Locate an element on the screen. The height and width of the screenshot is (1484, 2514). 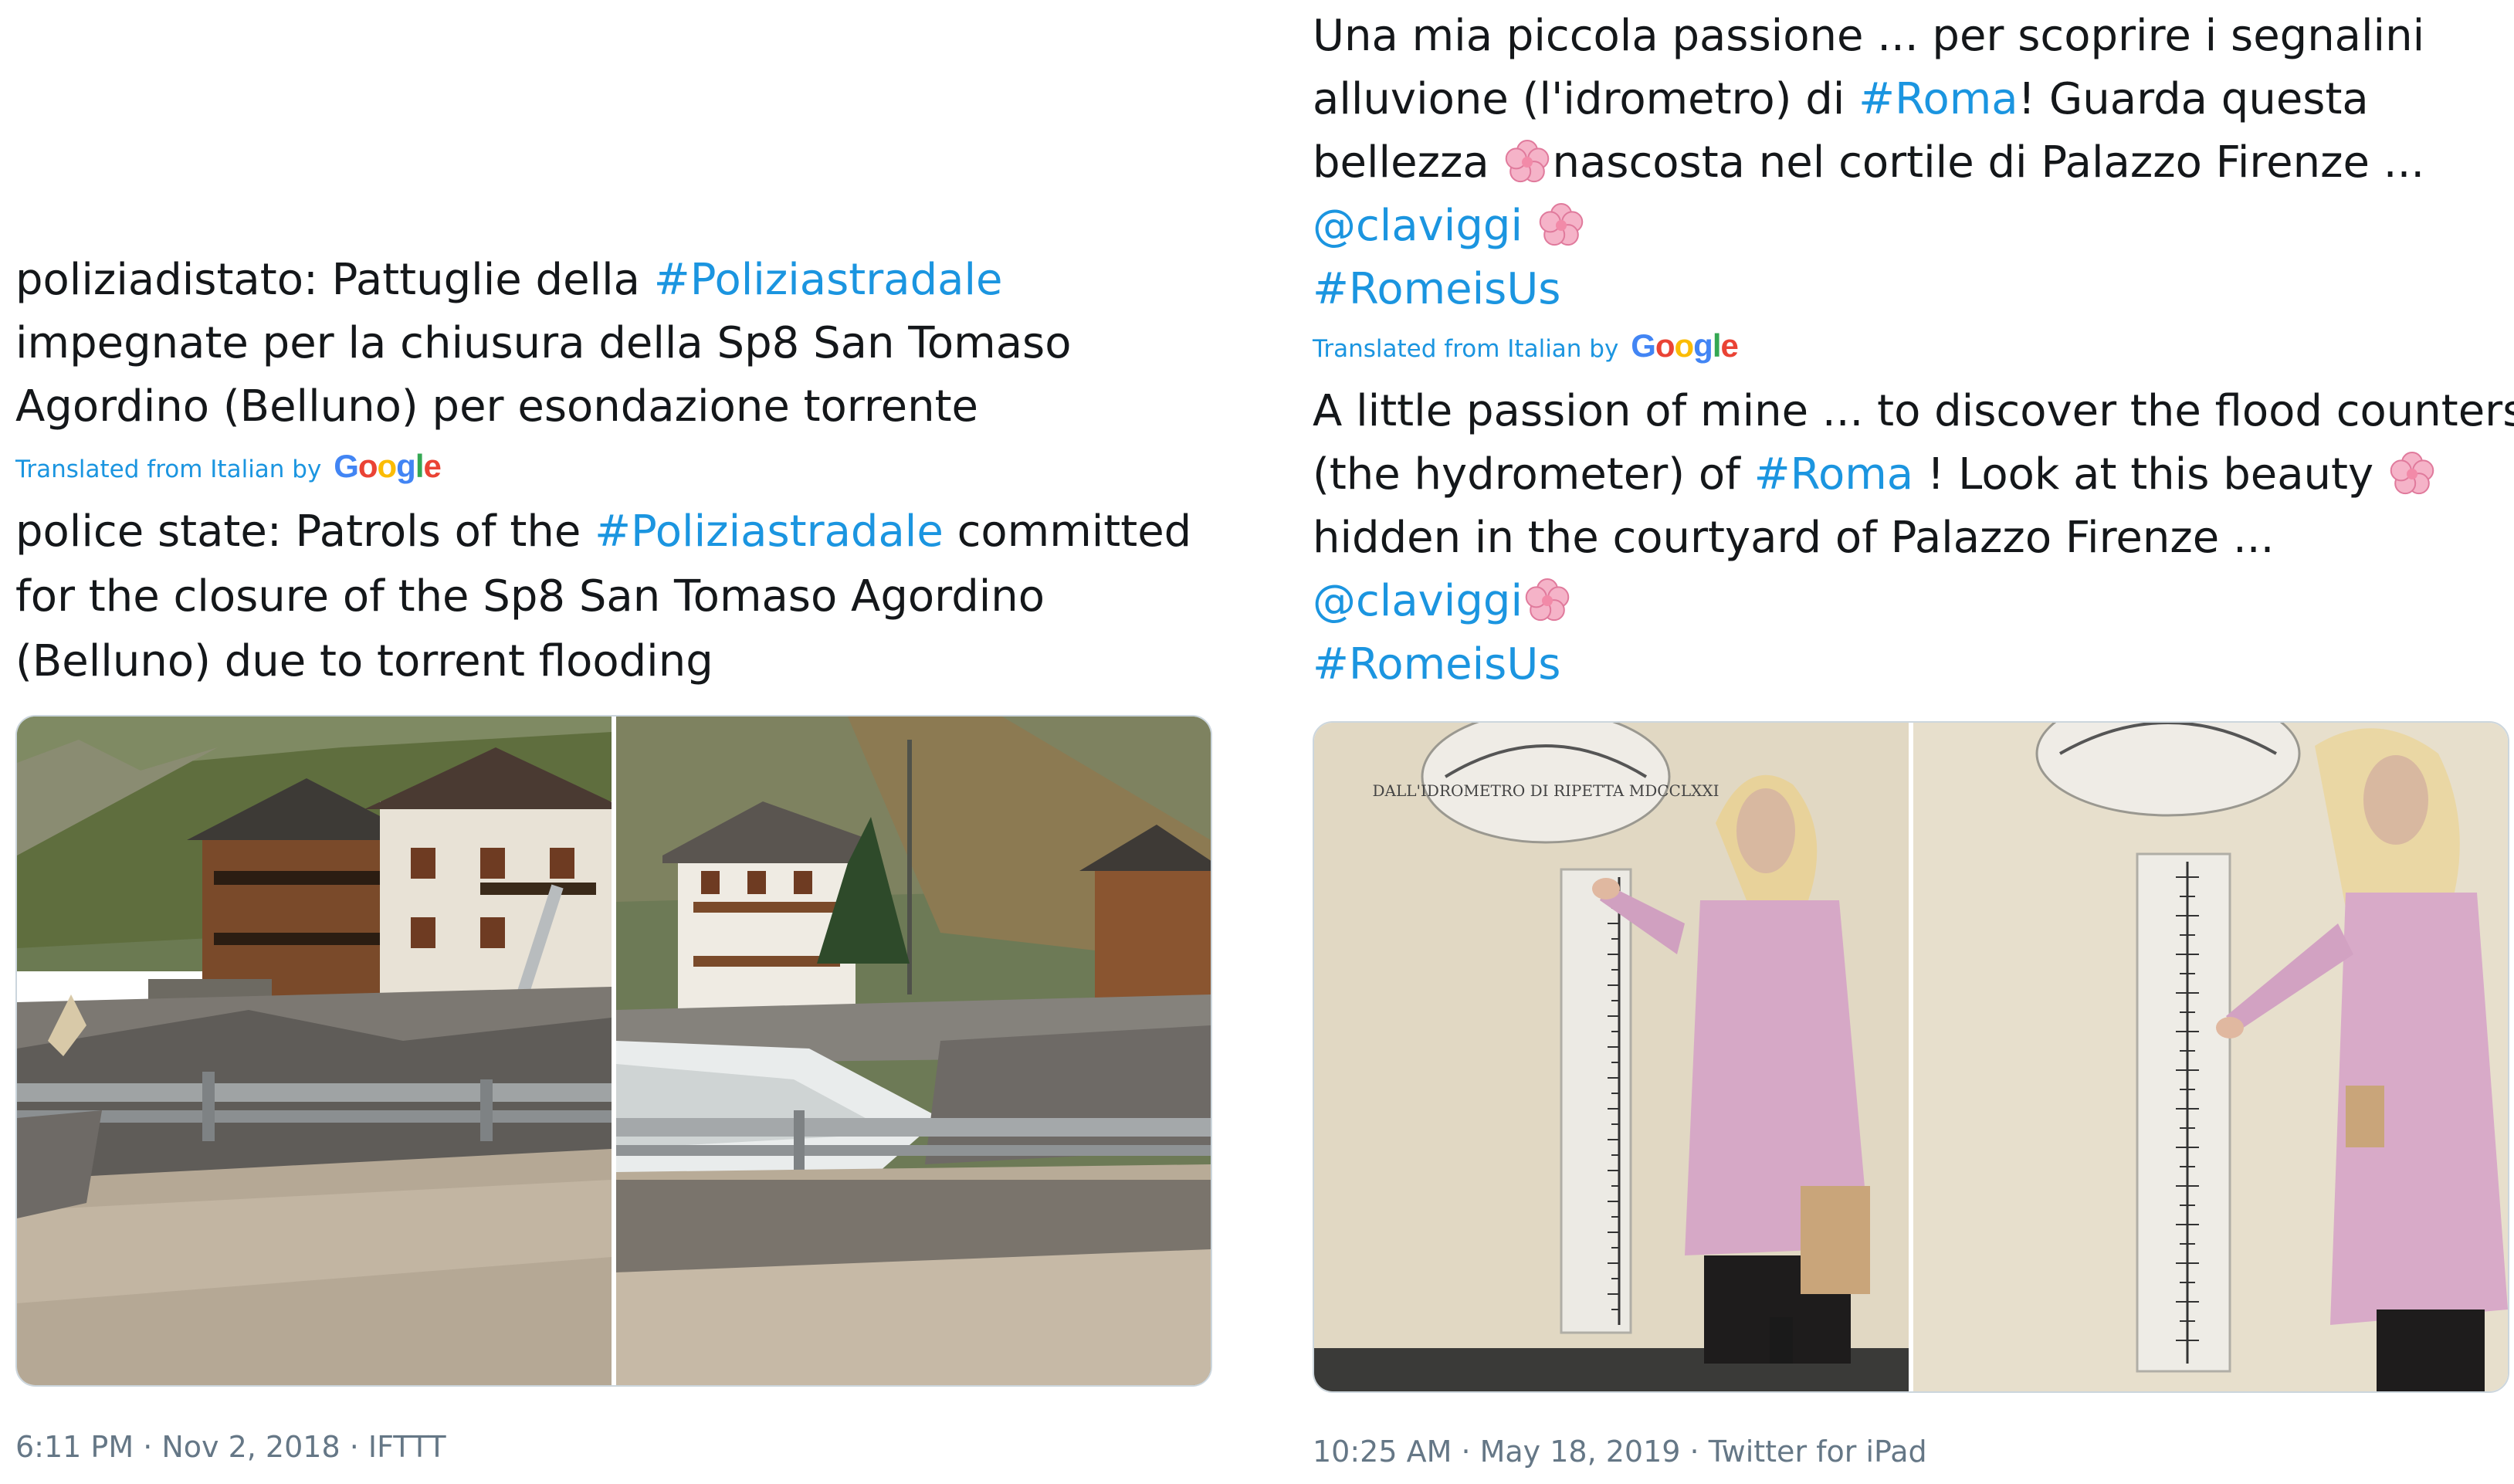
woman-at-hydrometer-photo-1: DALL'IDROMETRO DI RIPETTA MDCCLXXI is located at coordinates (1612, 1057).